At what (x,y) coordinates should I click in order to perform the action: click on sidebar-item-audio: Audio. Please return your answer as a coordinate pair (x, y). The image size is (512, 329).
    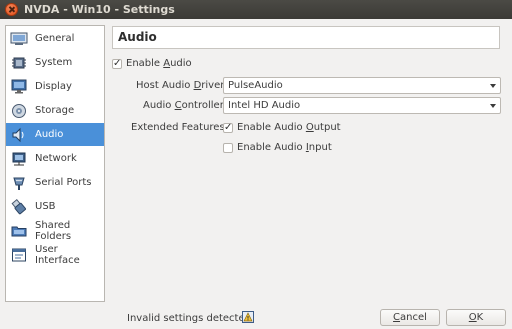
    Looking at the image, I should click on (55, 134).